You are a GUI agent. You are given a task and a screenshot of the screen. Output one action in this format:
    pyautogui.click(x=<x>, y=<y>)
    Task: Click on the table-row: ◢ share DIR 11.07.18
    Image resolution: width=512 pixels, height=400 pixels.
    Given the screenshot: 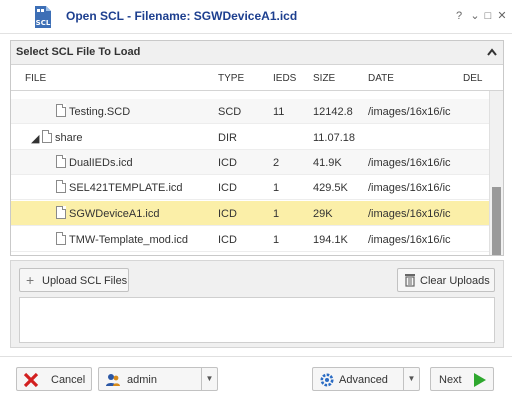 What is the action you would take?
    pyautogui.click(x=250, y=137)
    